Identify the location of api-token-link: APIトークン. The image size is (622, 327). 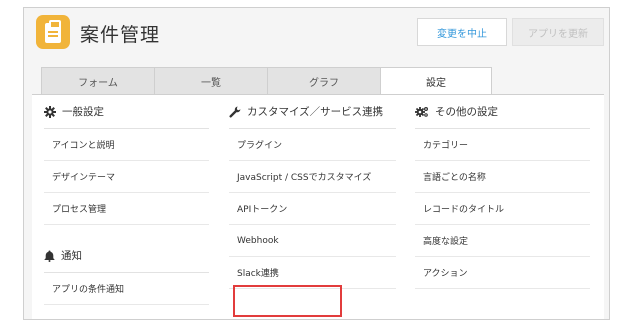
(312, 209).